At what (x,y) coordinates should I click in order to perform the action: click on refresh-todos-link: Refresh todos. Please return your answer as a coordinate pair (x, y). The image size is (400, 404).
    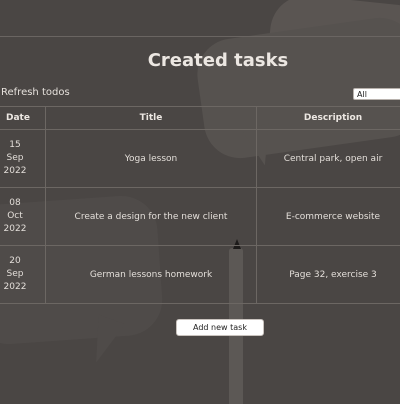
    Looking at the image, I should click on (35, 92).